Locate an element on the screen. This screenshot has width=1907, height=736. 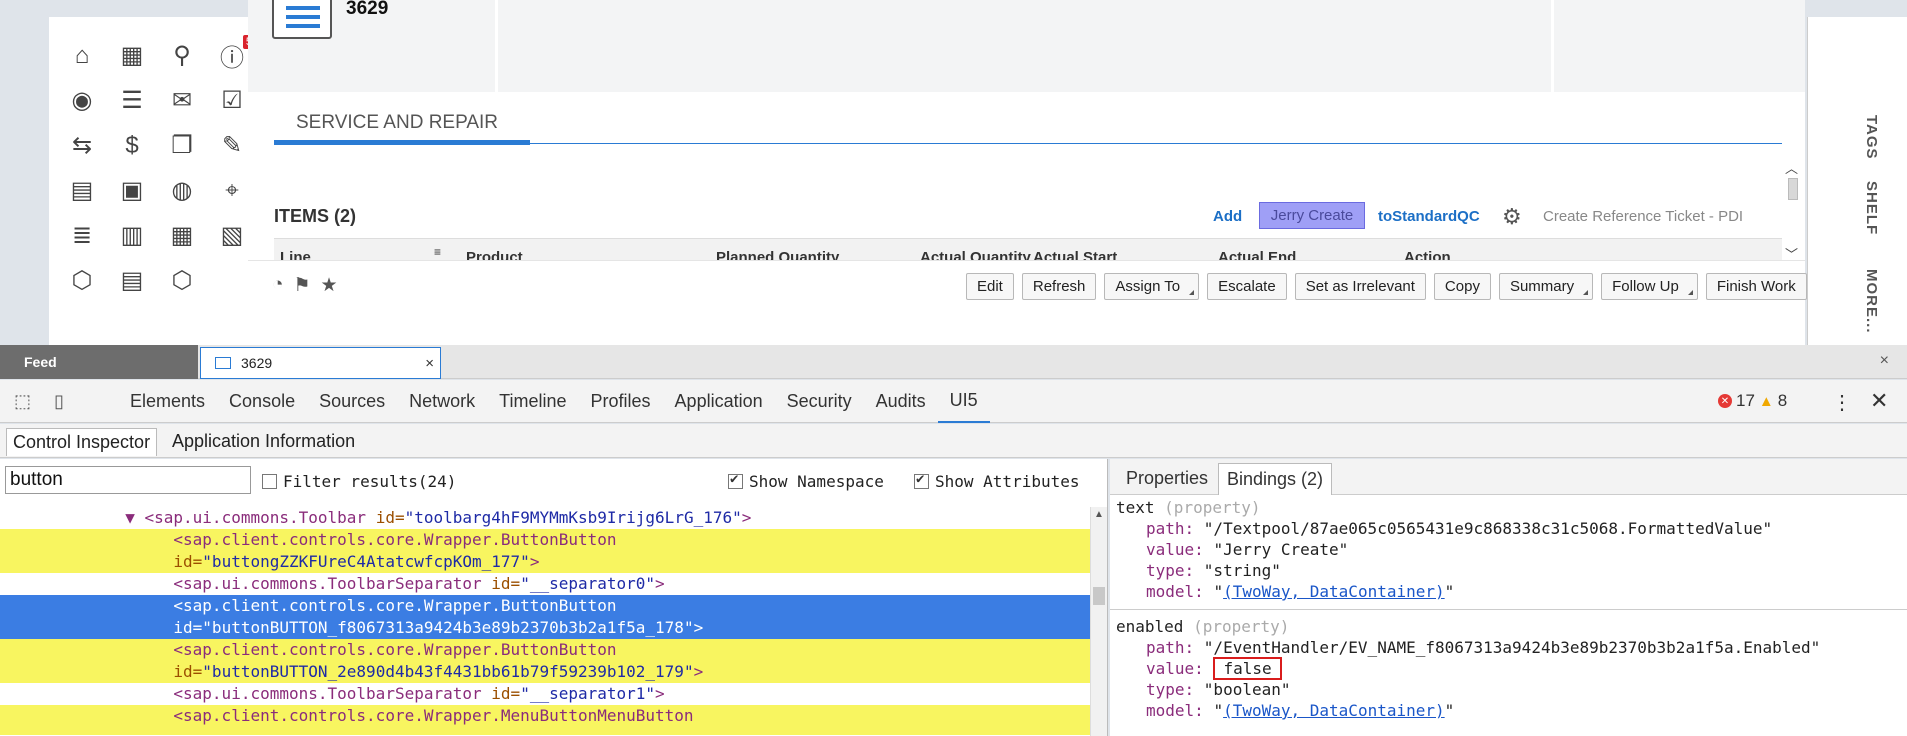
tab-network: Network is located at coordinates (442, 401).